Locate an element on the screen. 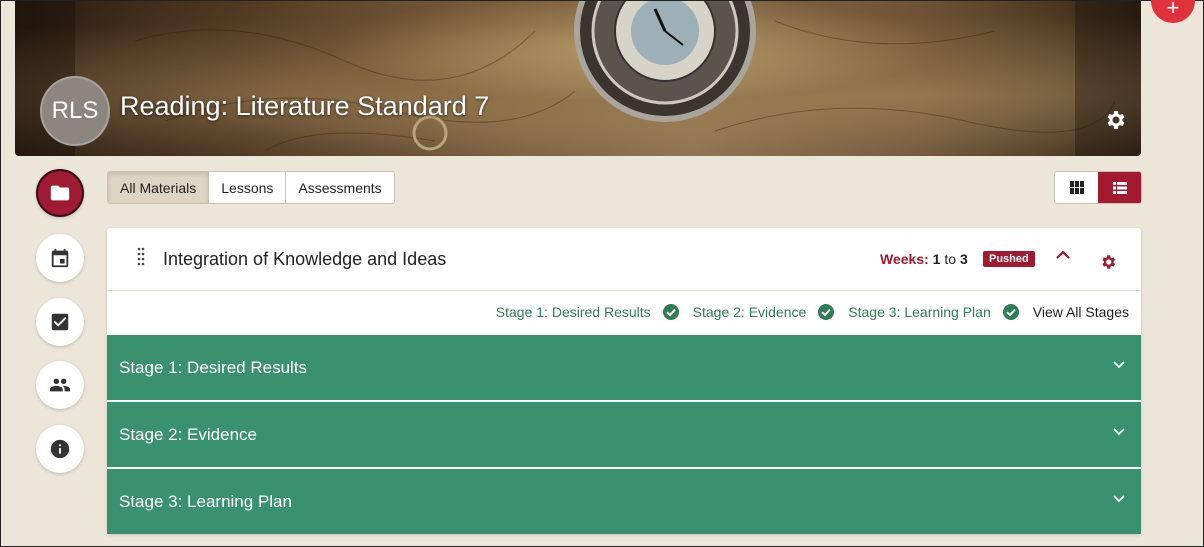 Image resolution: width=1204 pixels, height=547 pixels. nav-info-button is located at coordinates (60, 449).